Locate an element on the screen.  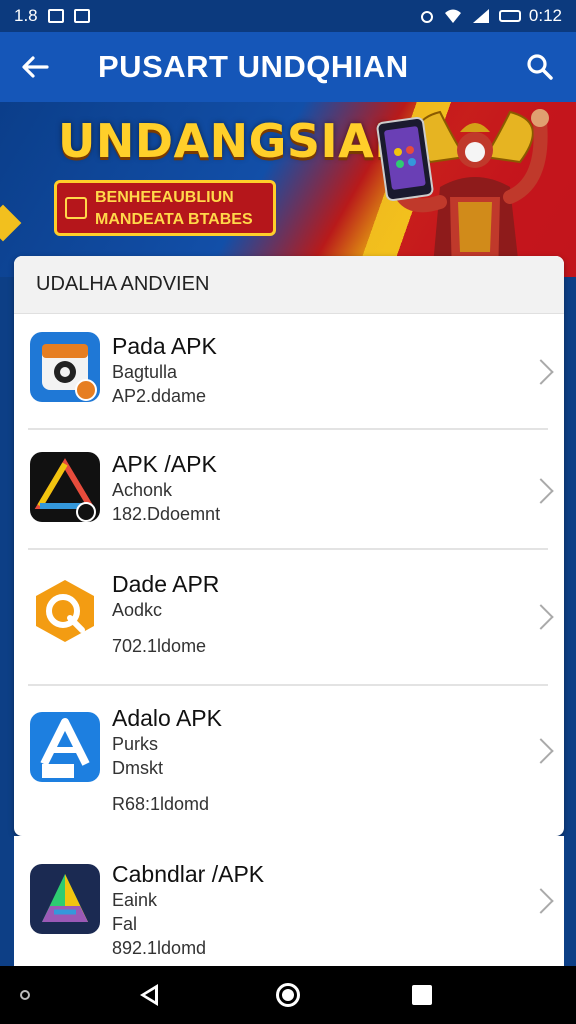
a-letter-app-glyph-icon is located at coordinates (65, 748).